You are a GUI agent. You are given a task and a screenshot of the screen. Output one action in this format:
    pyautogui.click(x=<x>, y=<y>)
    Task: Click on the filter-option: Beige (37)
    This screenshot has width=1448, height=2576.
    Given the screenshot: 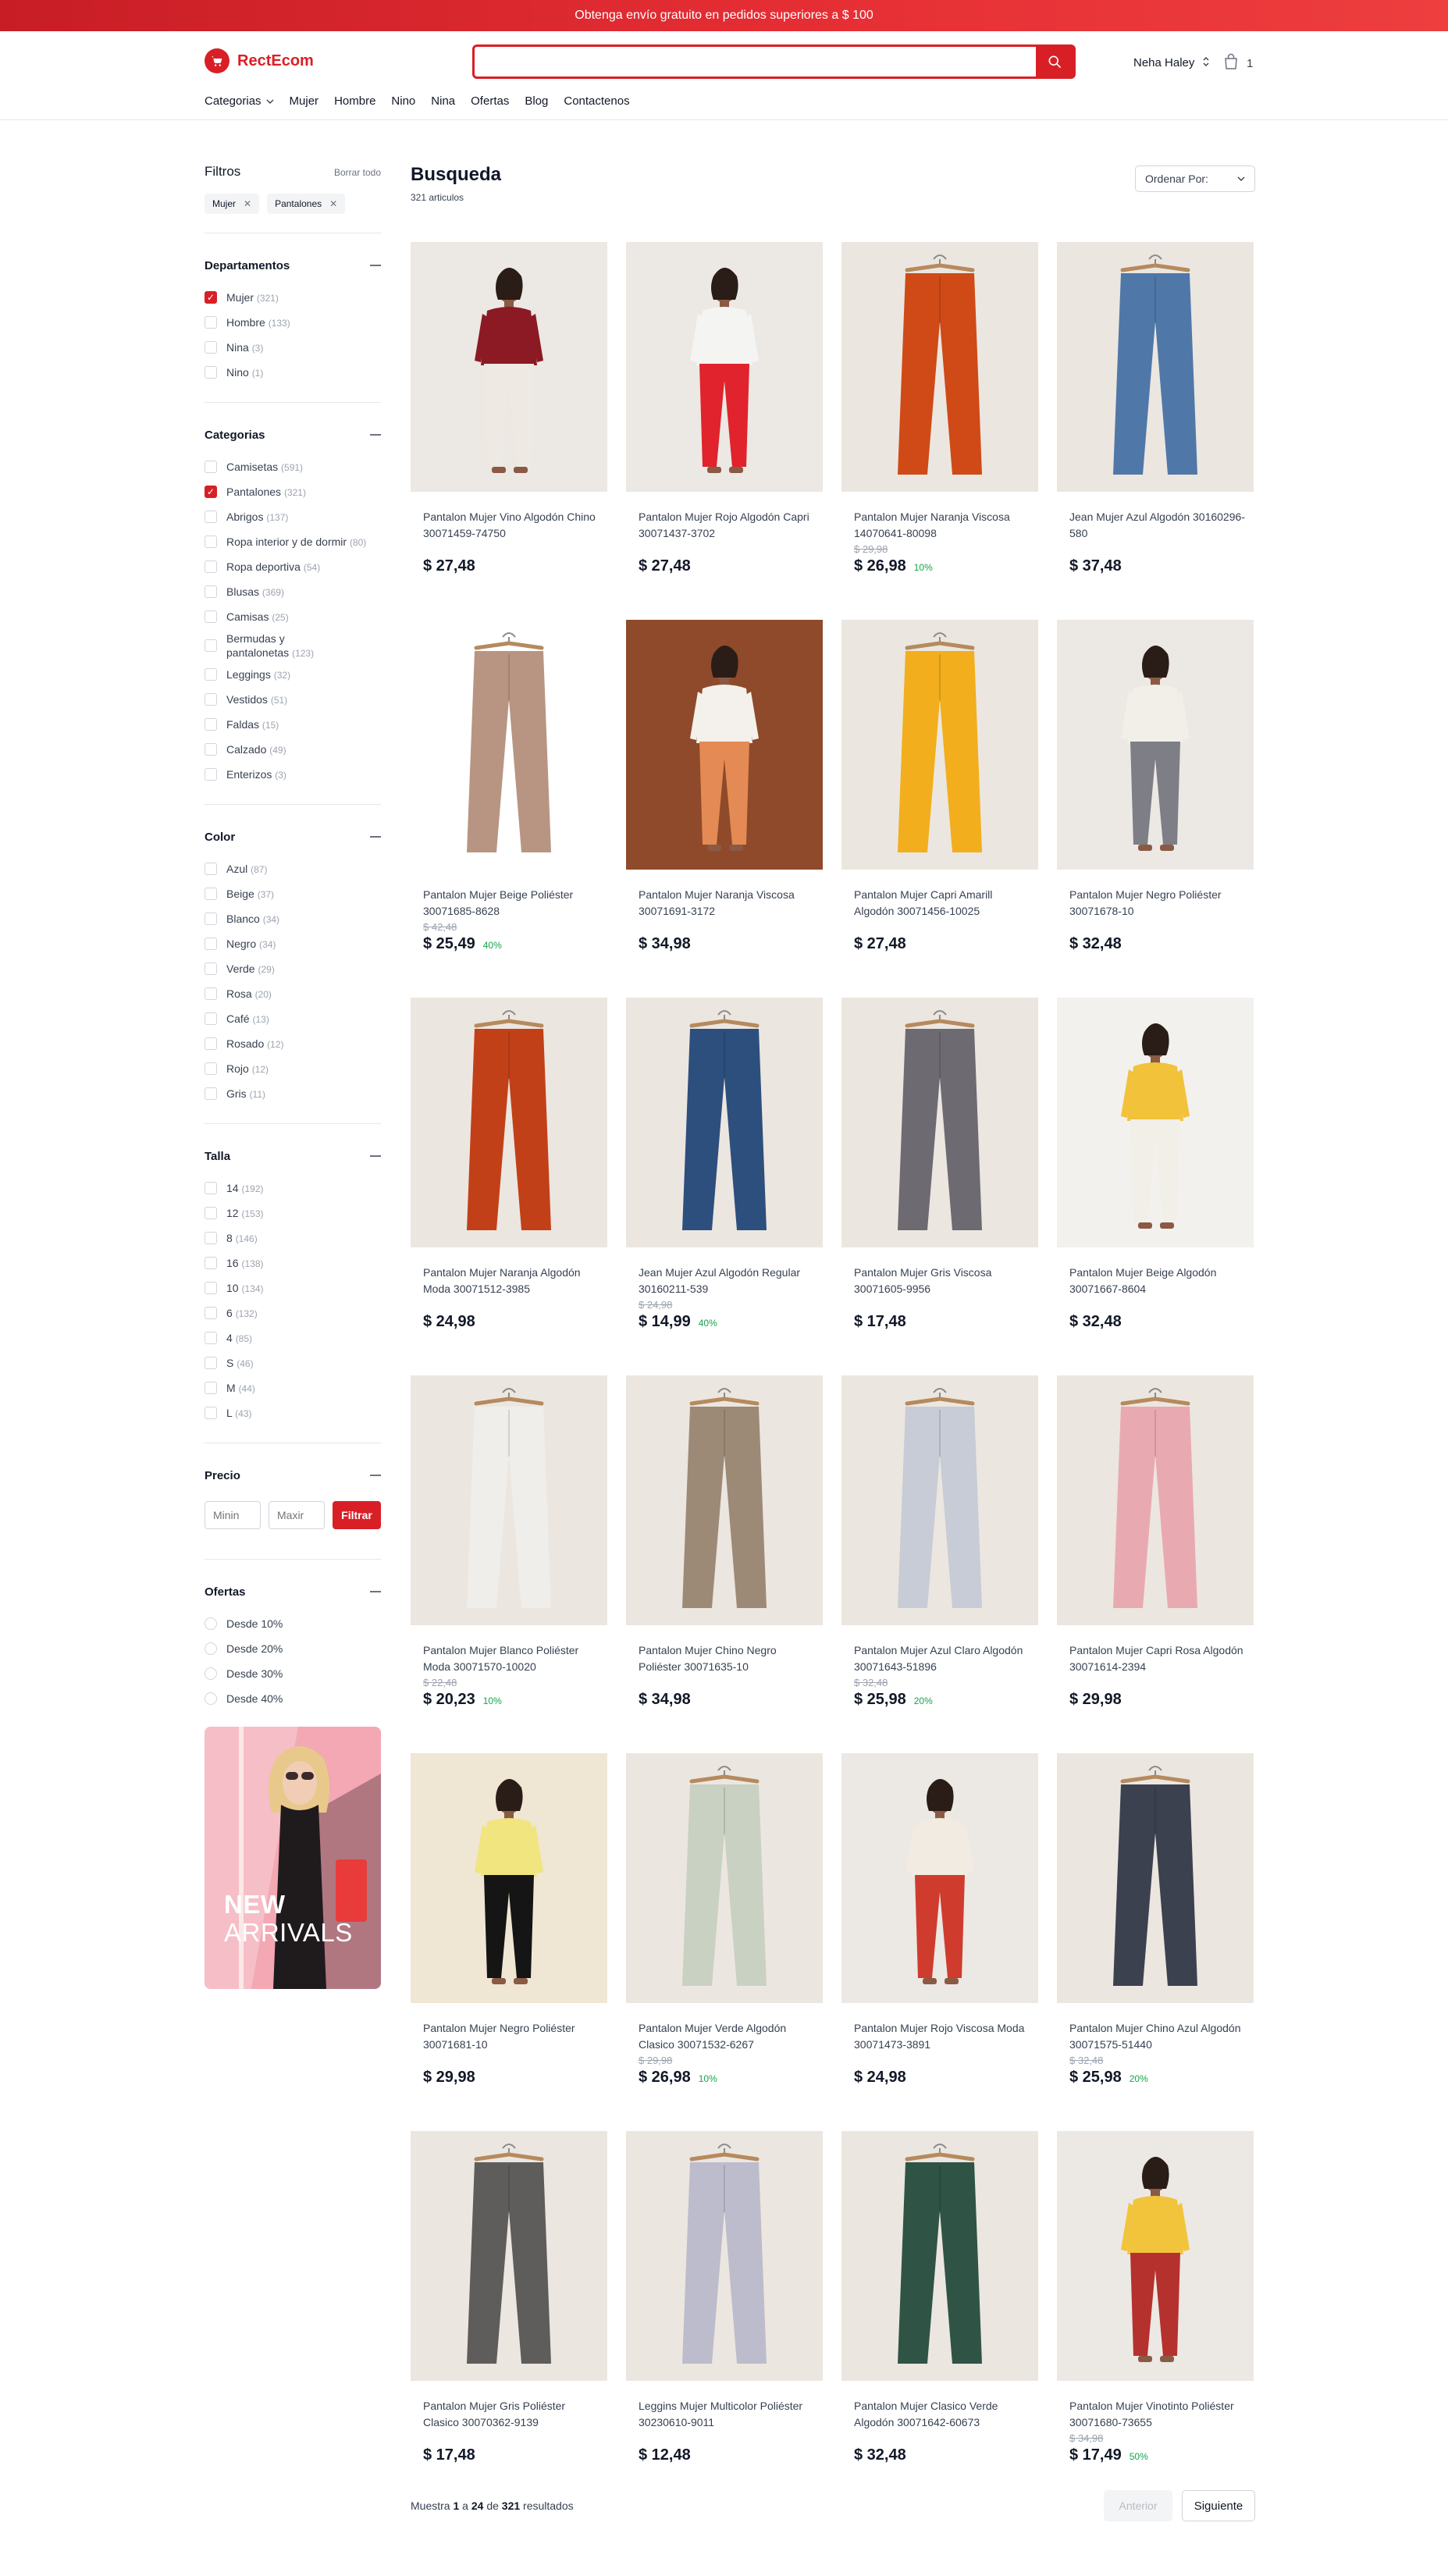 What is the action you would take?
    pyautogui.click(x=293, y=893)
    